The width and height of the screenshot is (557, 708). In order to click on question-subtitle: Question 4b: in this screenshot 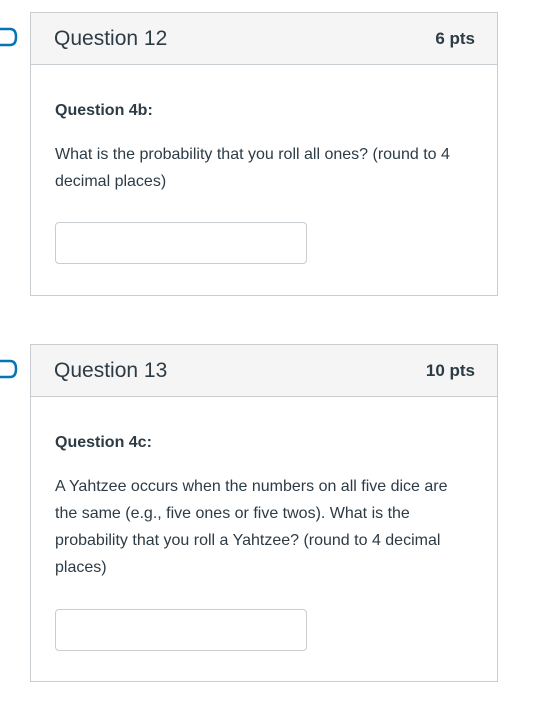, I will do `click(104, 110)`.